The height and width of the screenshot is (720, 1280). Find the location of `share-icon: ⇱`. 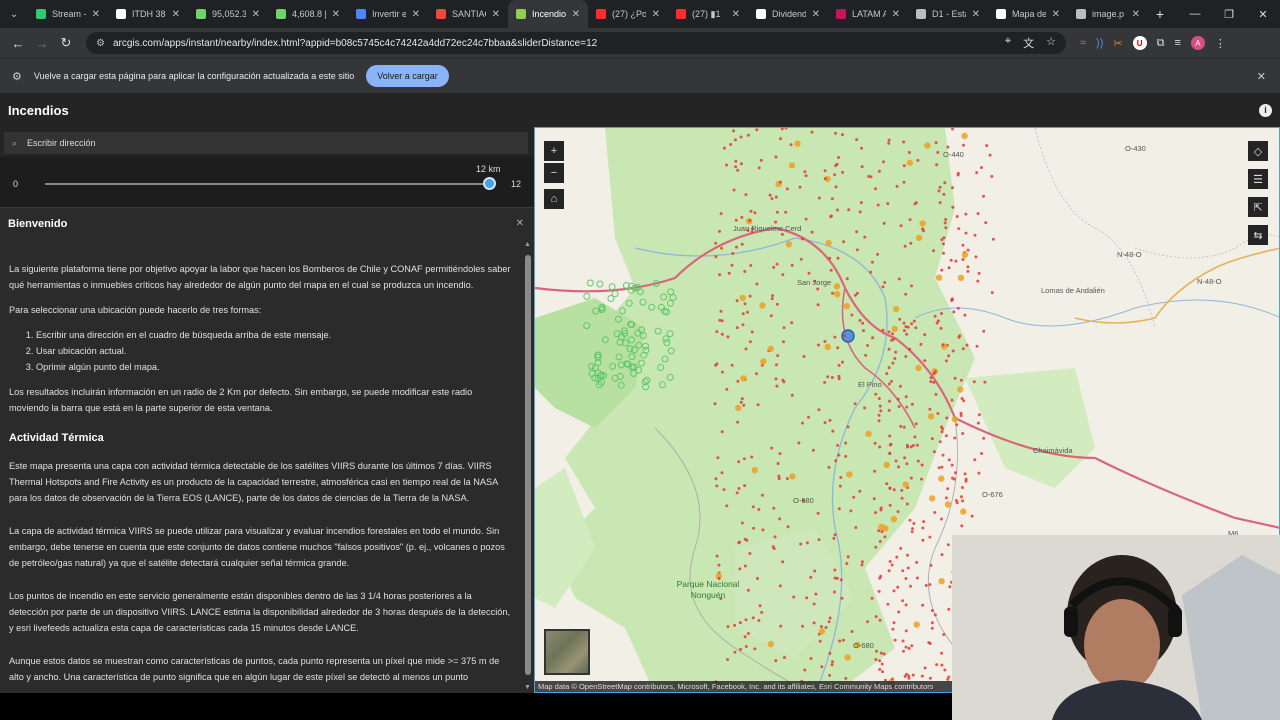

share-icon: ⇱ is located at coordinates (1258, 207).